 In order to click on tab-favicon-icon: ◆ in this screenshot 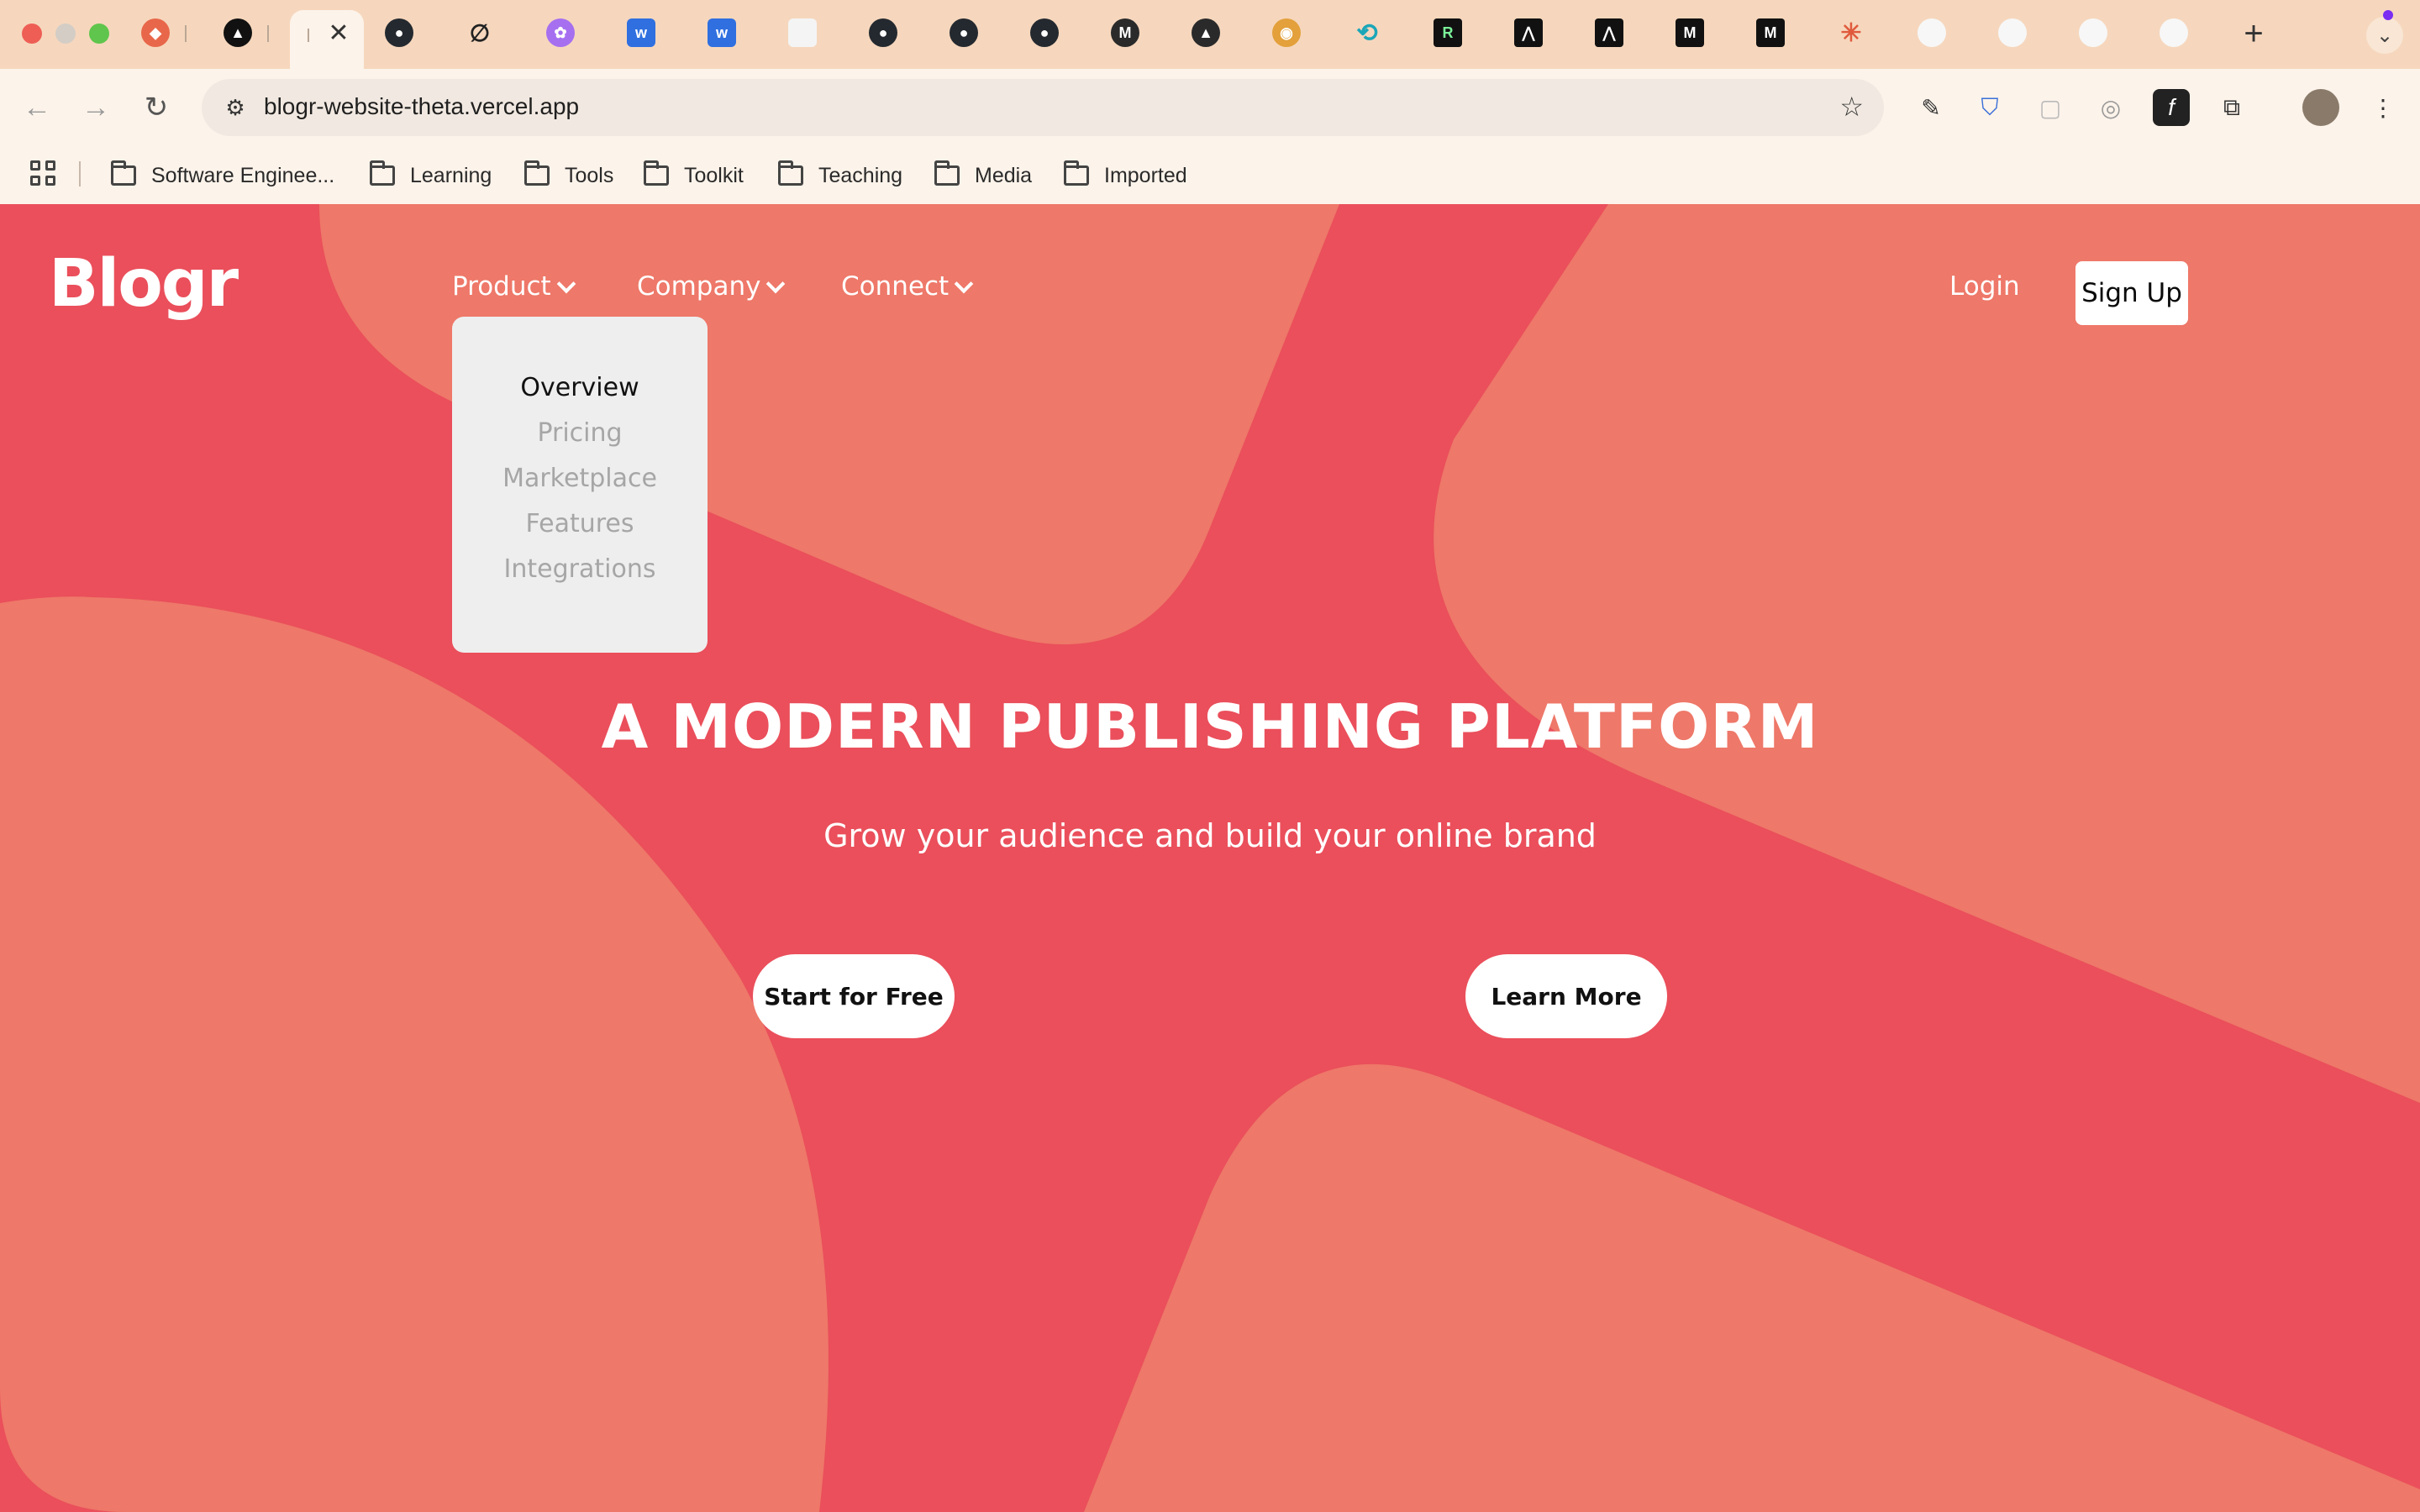, I will do `click(155, 32)`.